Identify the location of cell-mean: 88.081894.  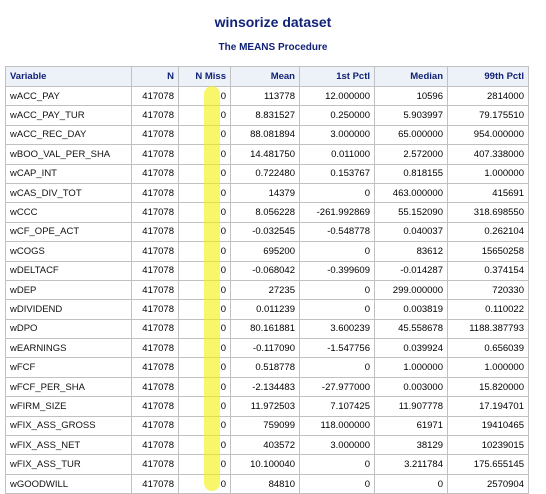
(265, 135).